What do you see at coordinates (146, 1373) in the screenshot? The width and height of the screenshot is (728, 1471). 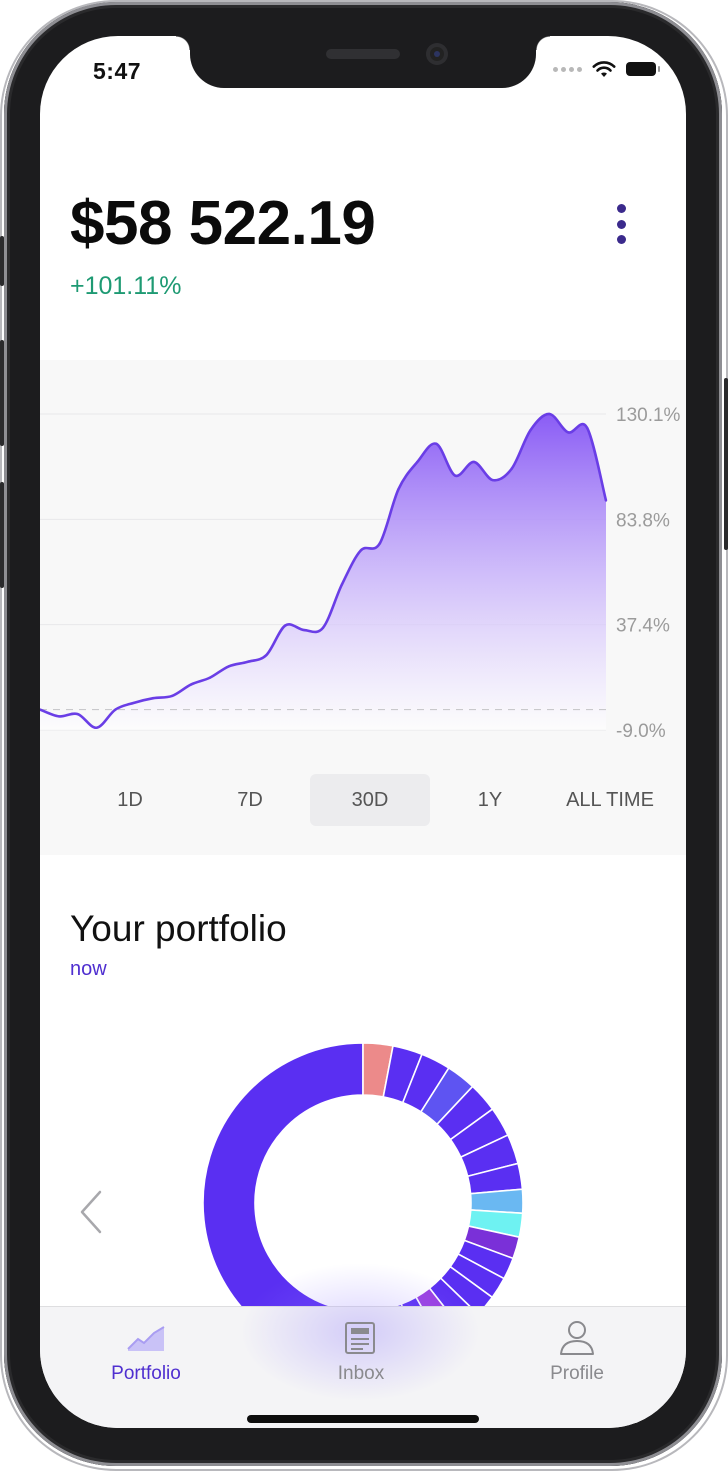 I see `tab-label-portfolio: Portfolio` at bounding box center [146, 1373].